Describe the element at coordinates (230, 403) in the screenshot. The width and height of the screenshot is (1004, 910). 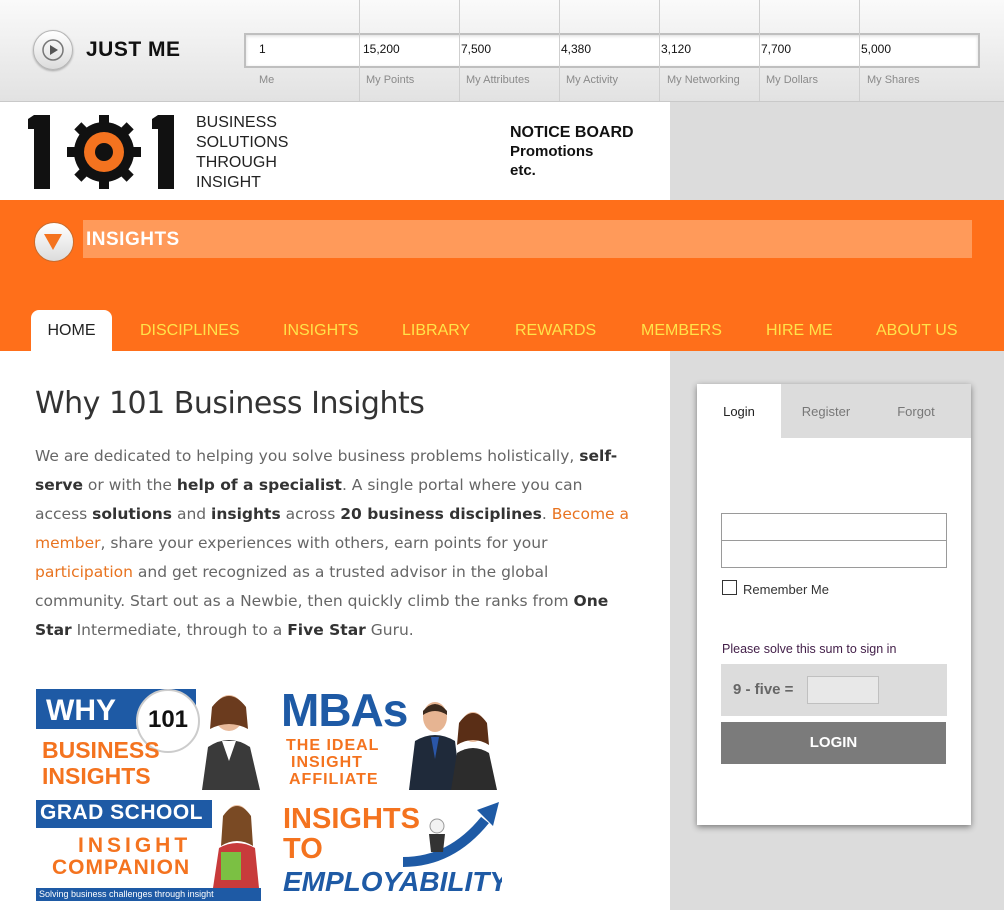
I see `page-title: Why 101 Business Insights` at that location.